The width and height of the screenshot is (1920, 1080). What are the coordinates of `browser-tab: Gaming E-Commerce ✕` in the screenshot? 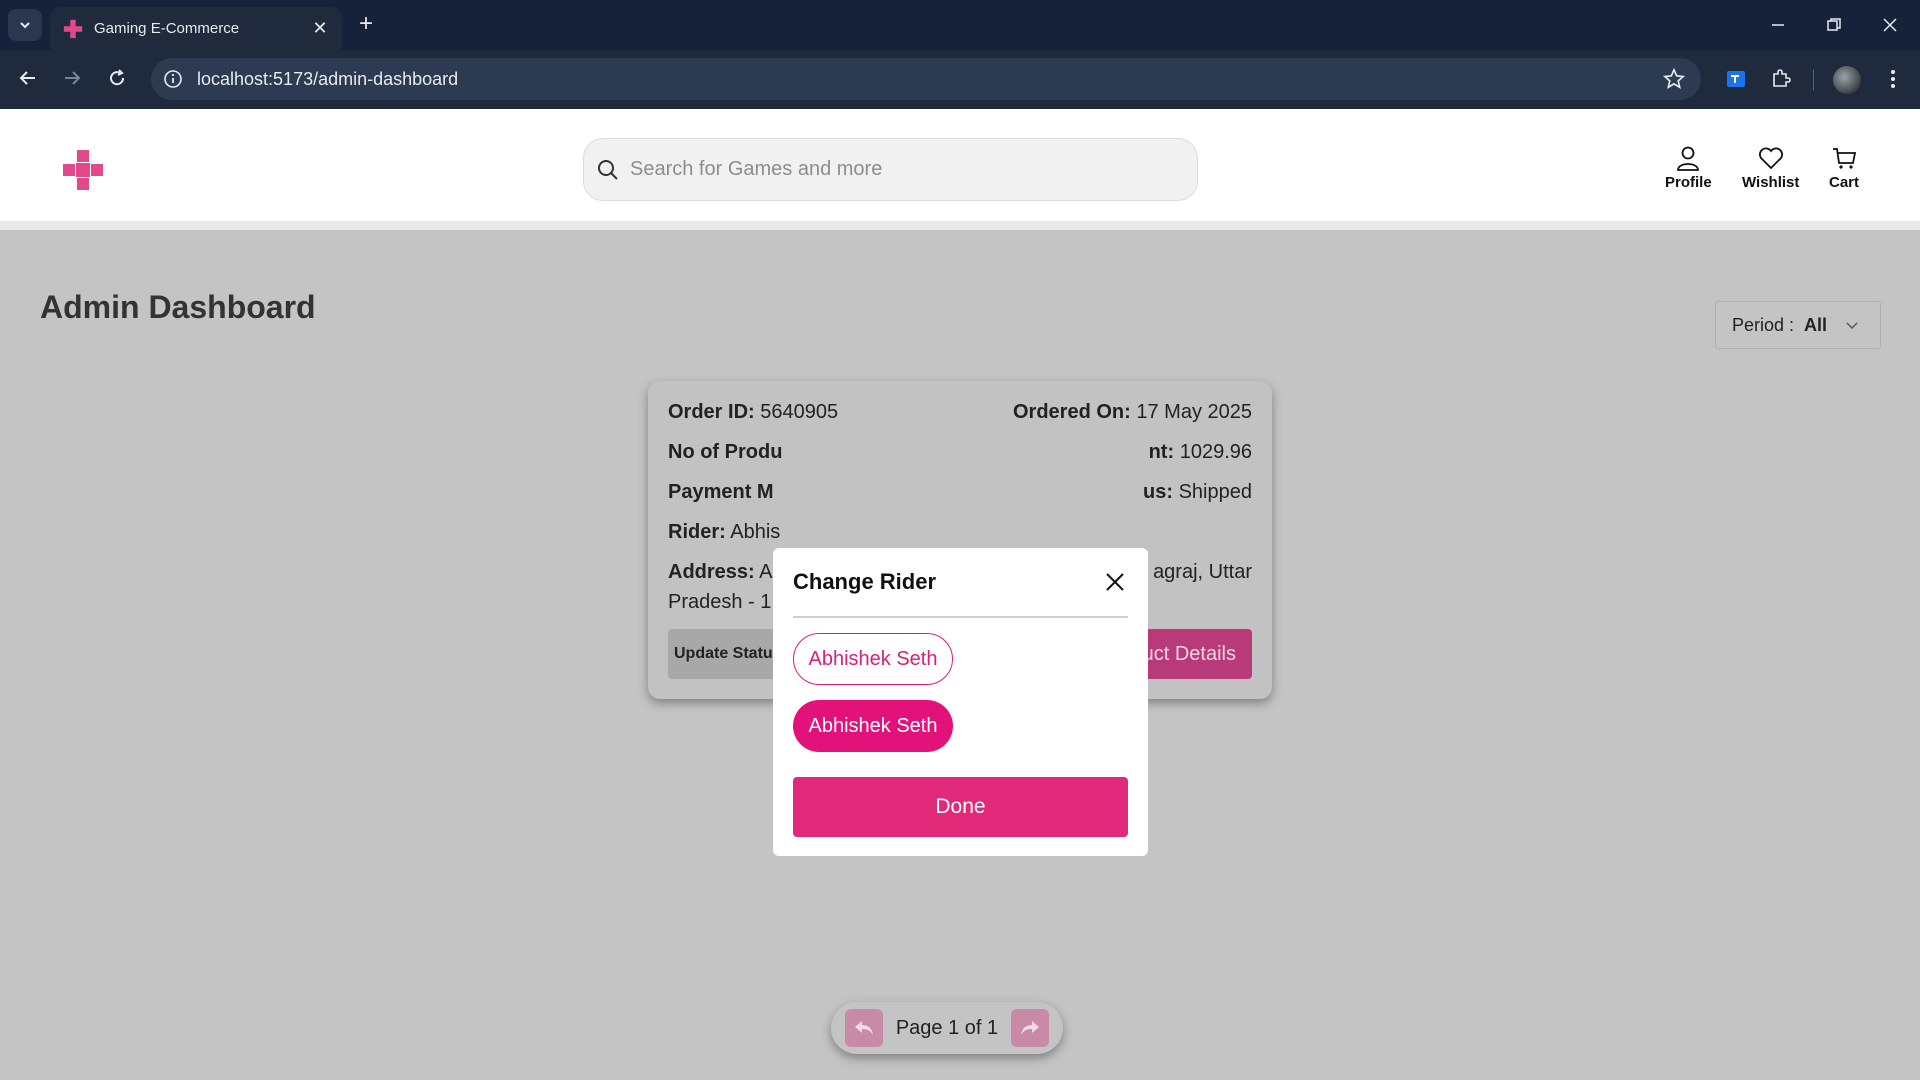 It's located at (196, 28).